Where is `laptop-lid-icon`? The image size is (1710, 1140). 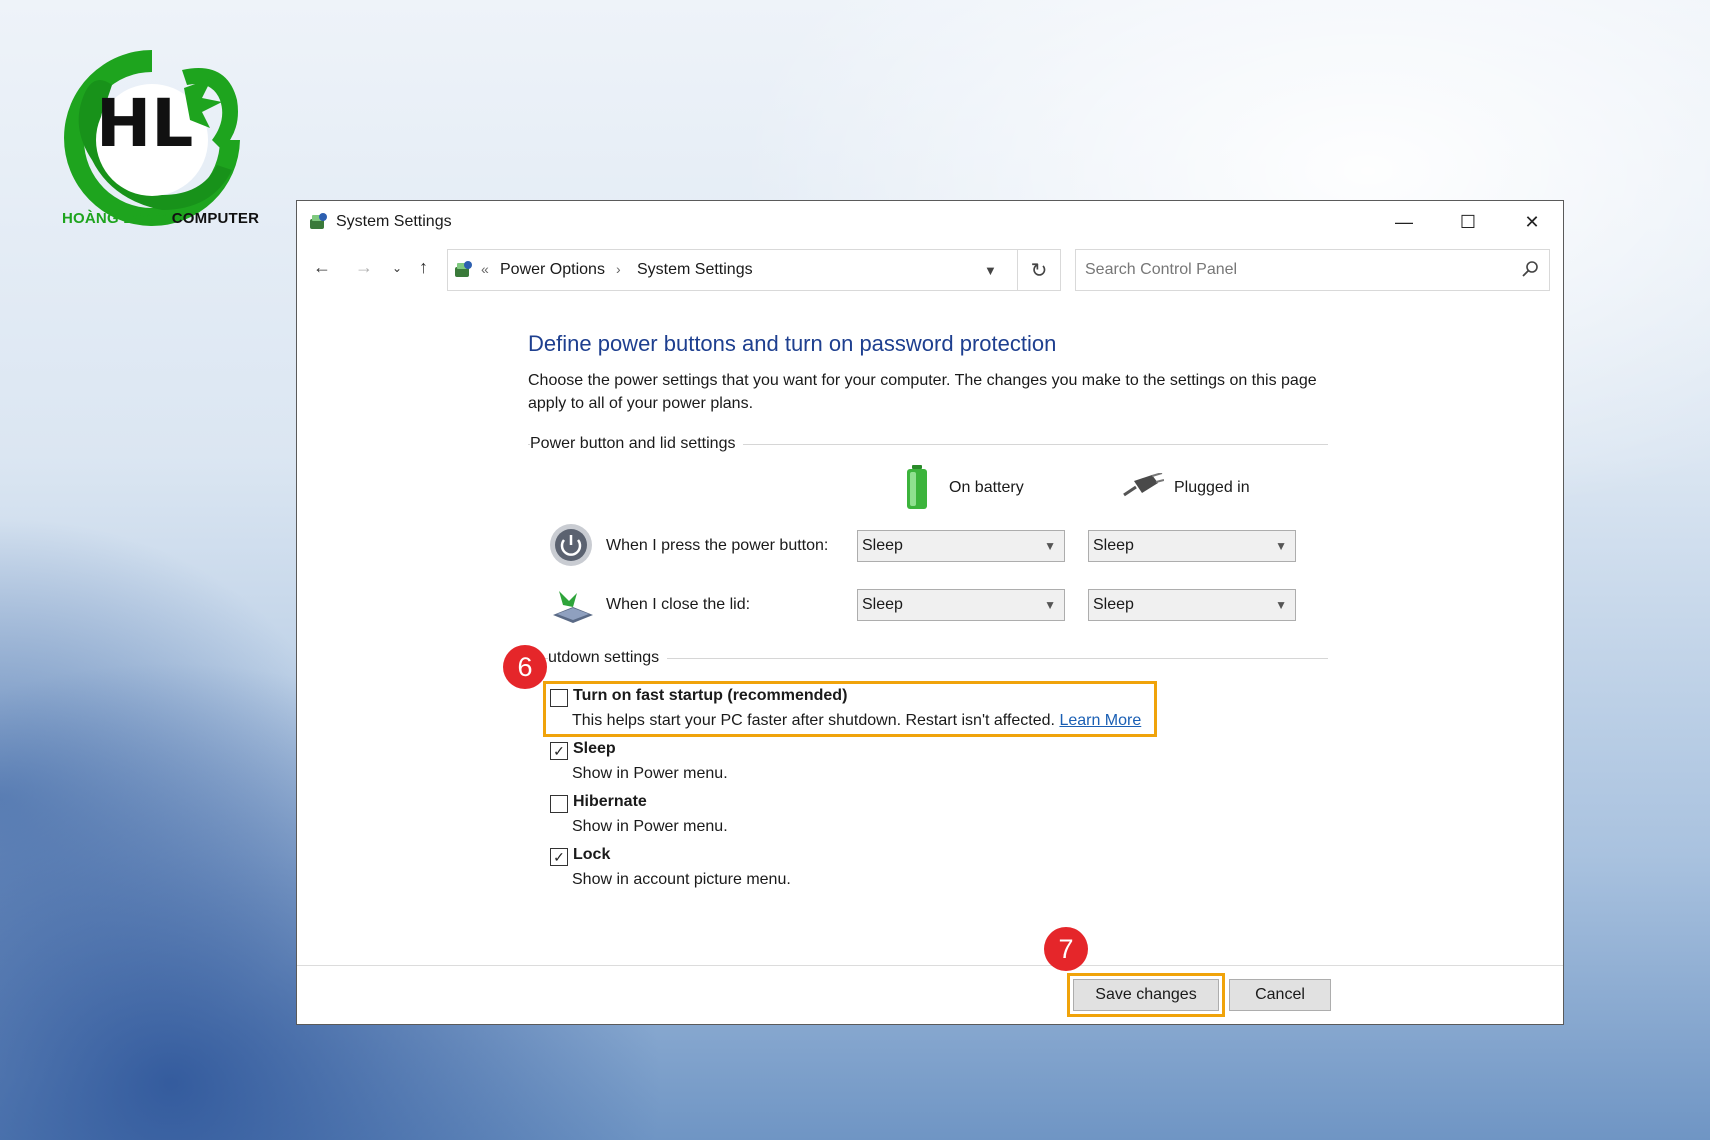
laptop-lid-icon is located at coordinates (573, 607).